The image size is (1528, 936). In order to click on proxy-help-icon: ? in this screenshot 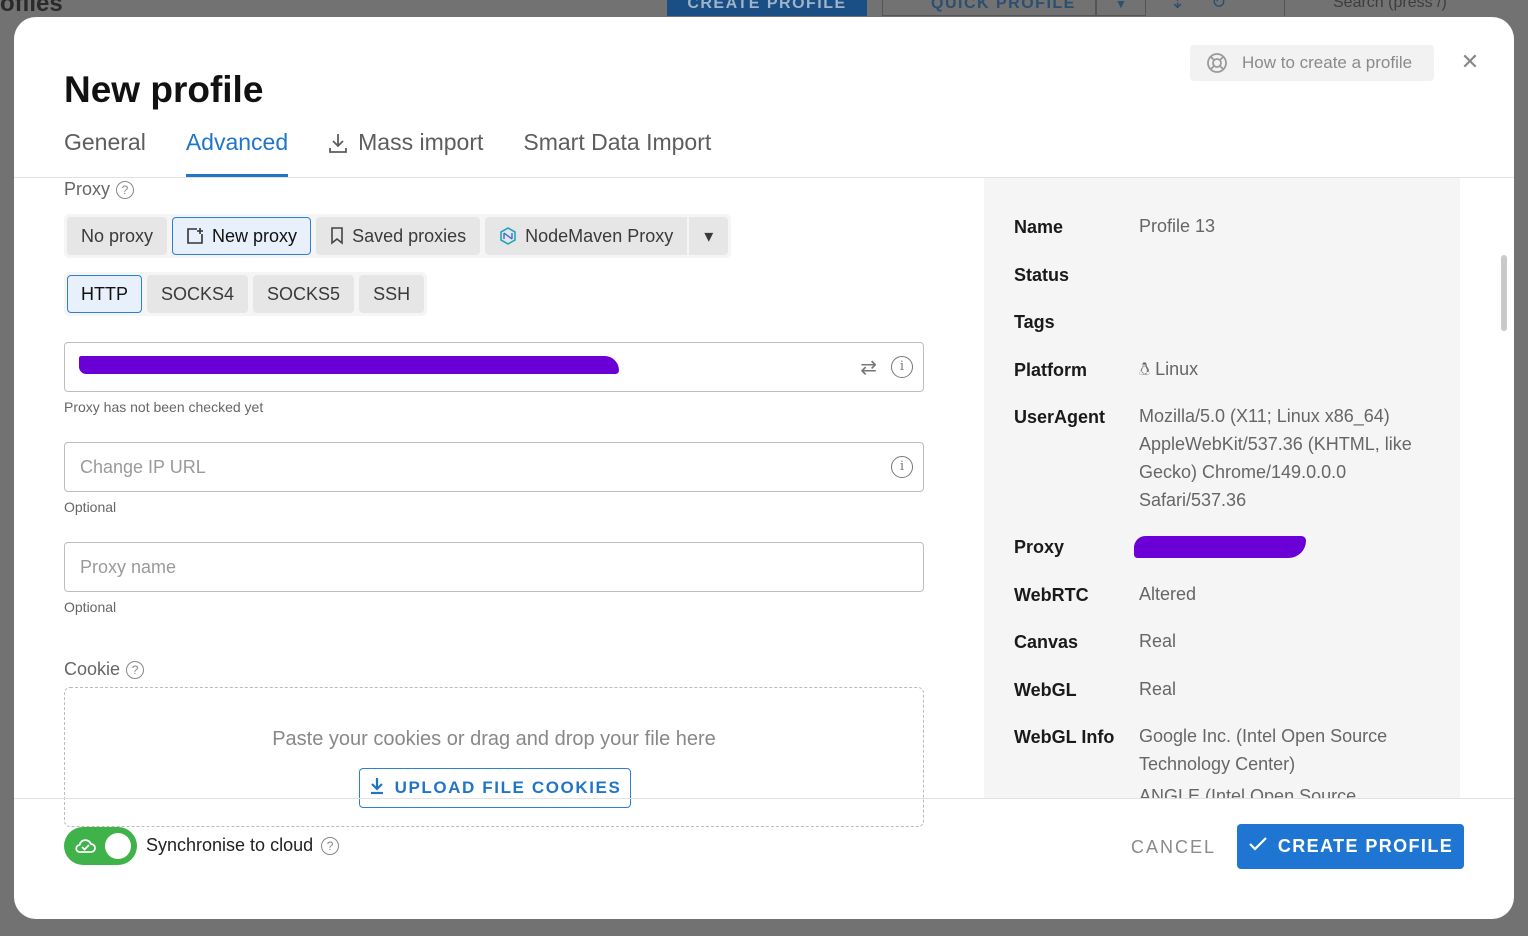, I will do `click(125, 189)`.